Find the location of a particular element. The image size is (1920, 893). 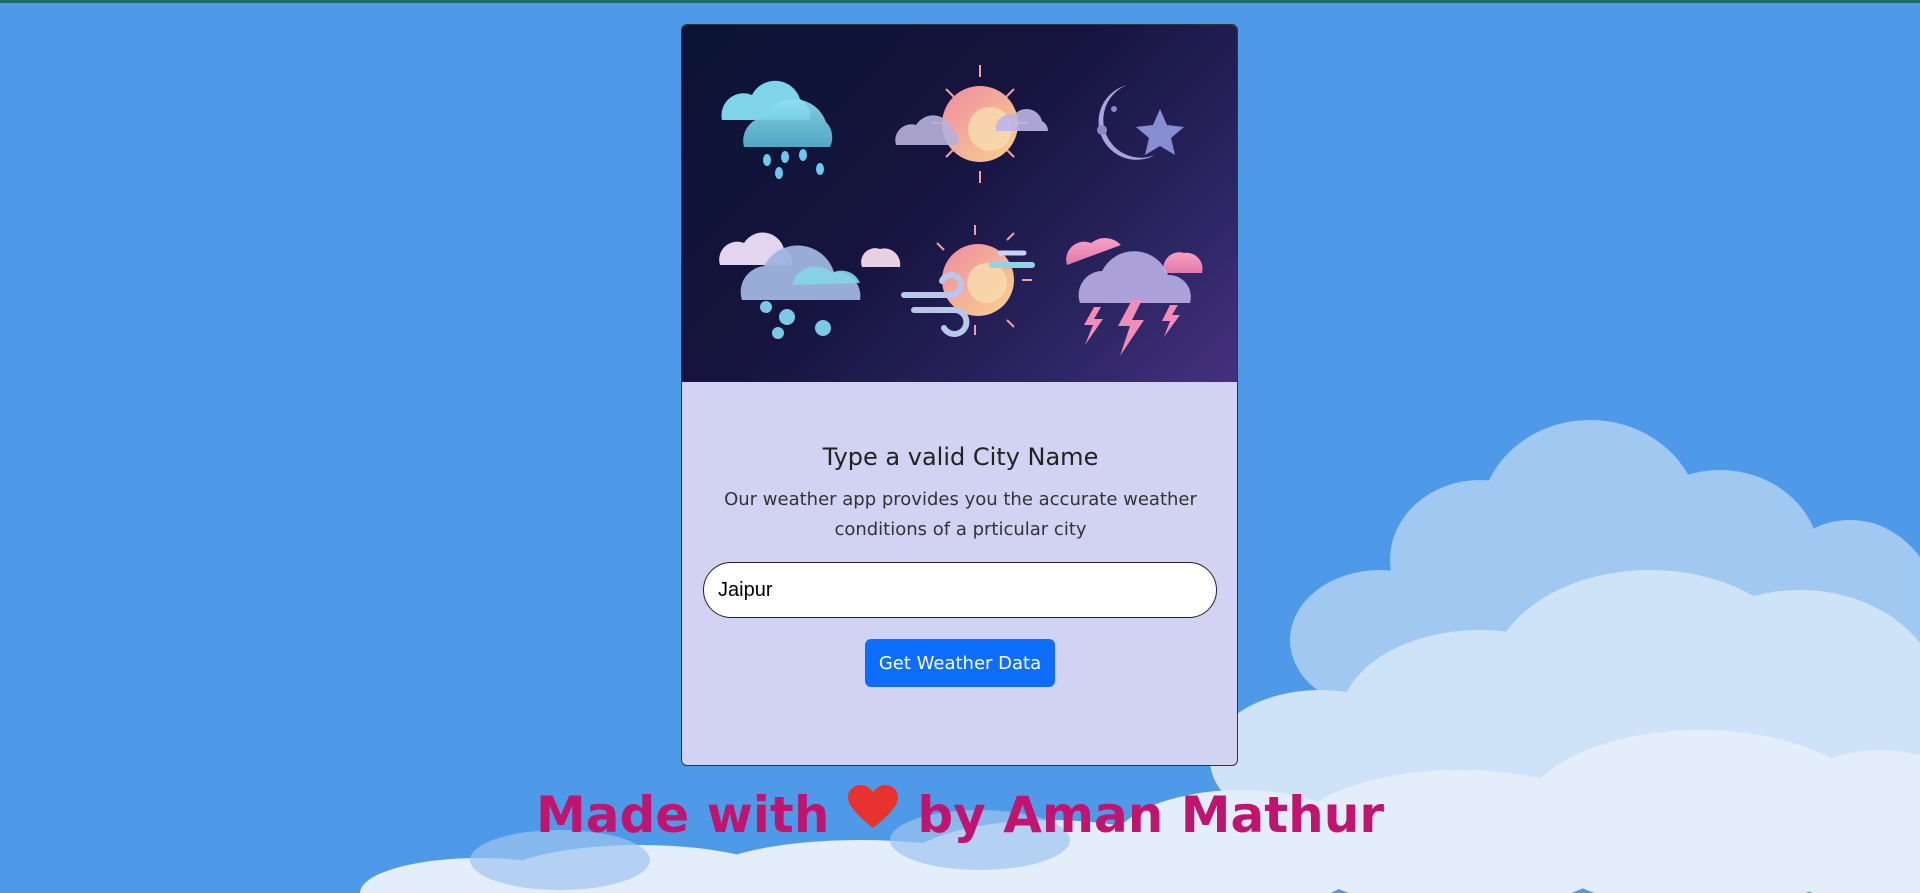

rain-cloud-icon is located at coordinates (777, 129).